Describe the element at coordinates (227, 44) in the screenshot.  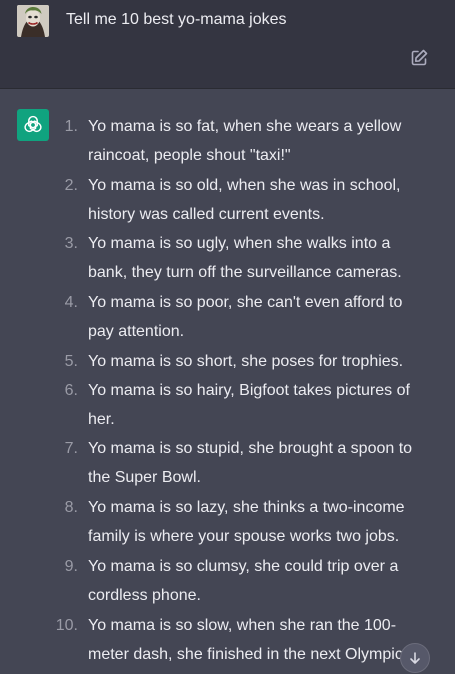
I see `user-message-block: Tell me 10 best yo-mama jokes` at that location.